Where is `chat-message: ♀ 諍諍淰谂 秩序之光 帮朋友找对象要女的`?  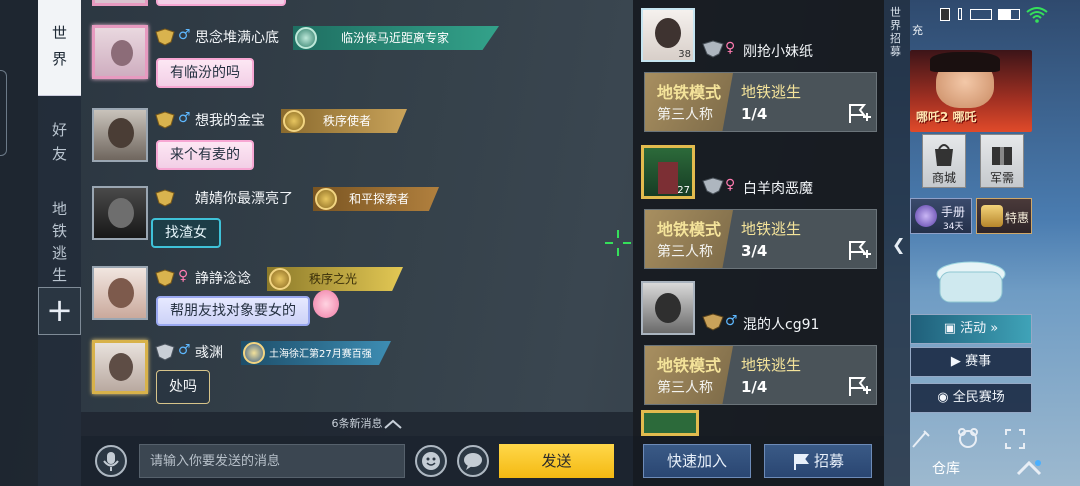
chat-message: ♀ 諍諍淰谂 秩序之光 帮朋友找对象要女的 is located at coordinates (357, 302).